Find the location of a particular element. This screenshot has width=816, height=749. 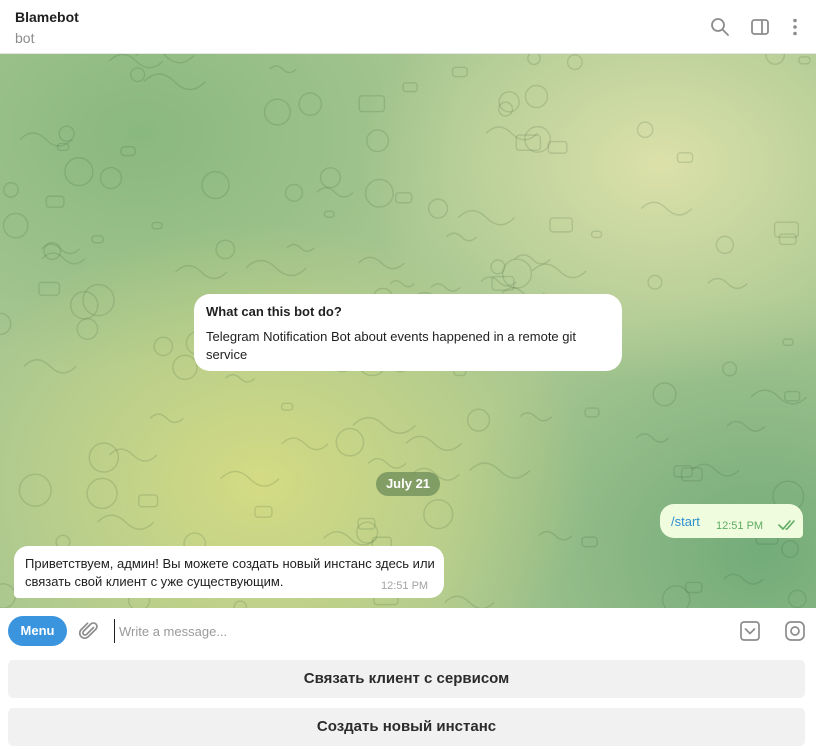

more-vertical-icon is located at coordinates (795, 27).